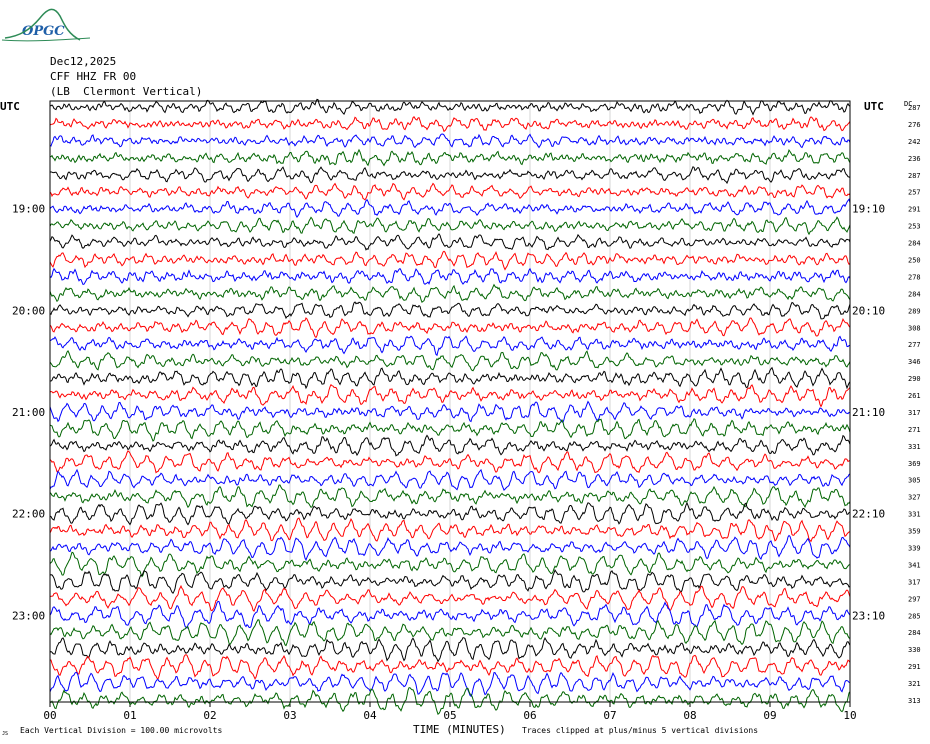  I want to click on dc-offset-label: 308, so click(914, 328).